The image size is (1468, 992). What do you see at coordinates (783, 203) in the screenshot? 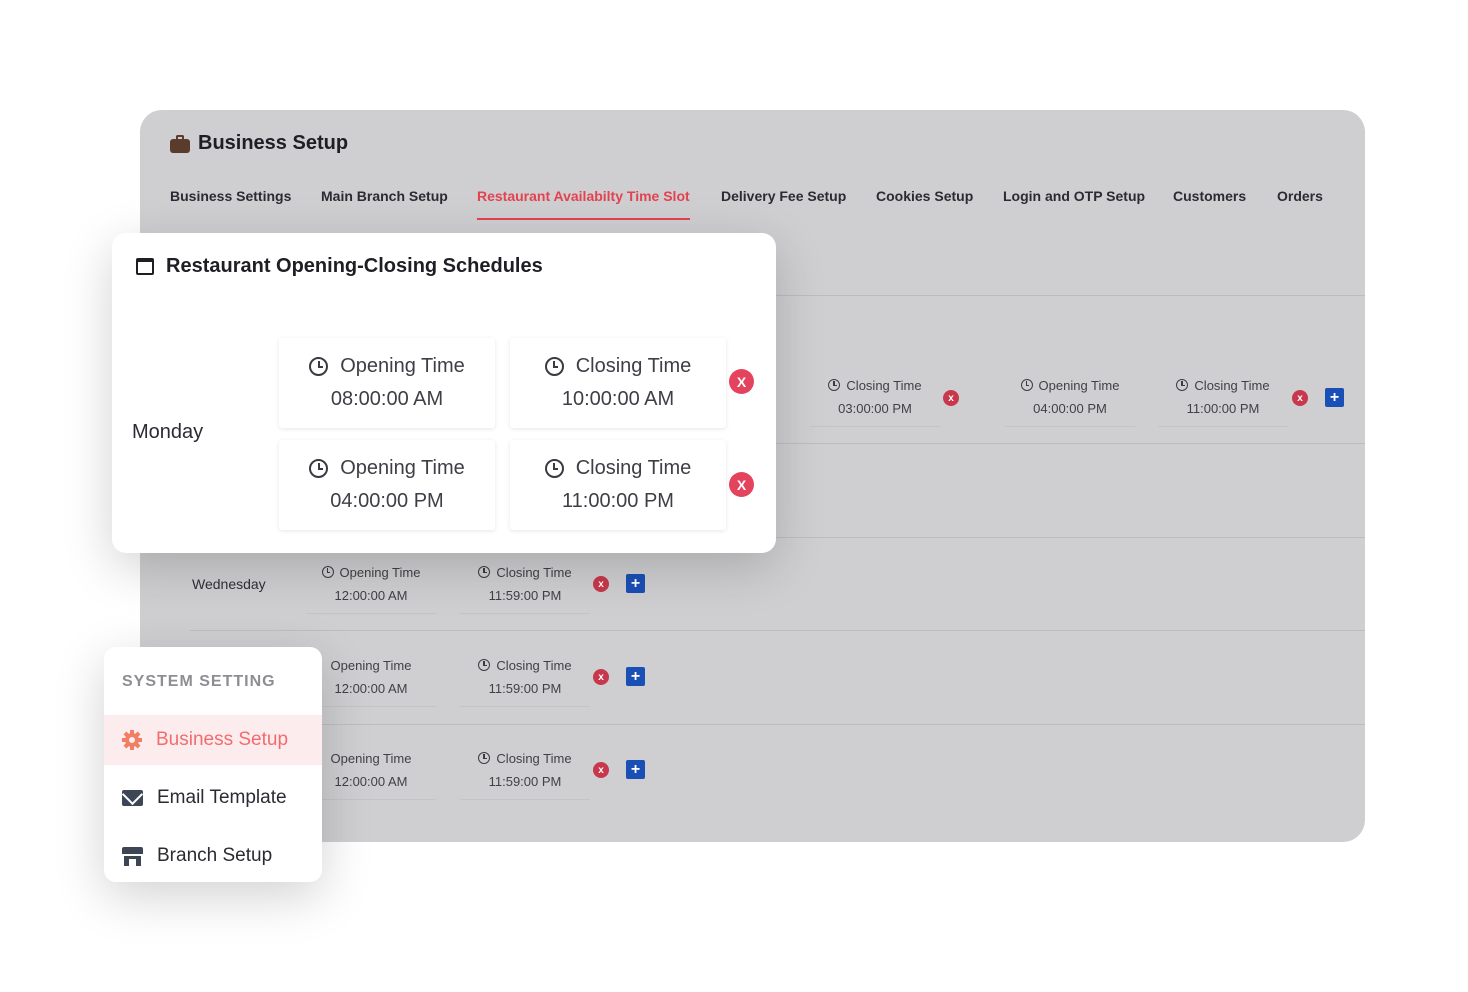
I see `tab-delivery-fee-setup: Delivery Fee Setup` at bounding box center [783, 203].